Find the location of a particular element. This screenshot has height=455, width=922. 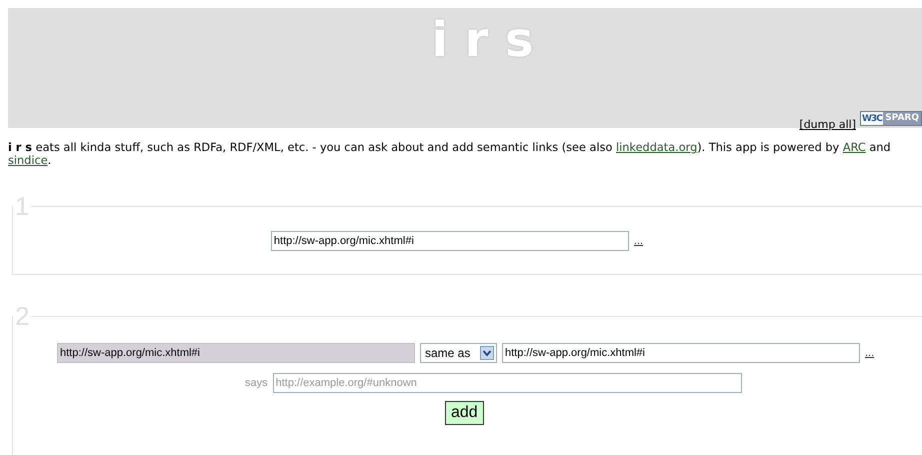

sparql-badge: W3C SPARQ is located at coordinates (891, 118).